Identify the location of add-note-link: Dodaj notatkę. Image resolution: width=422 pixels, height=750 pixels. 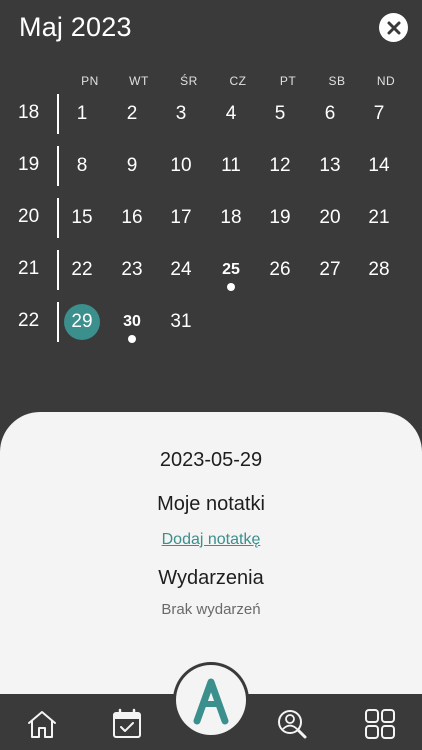
(211, 540).